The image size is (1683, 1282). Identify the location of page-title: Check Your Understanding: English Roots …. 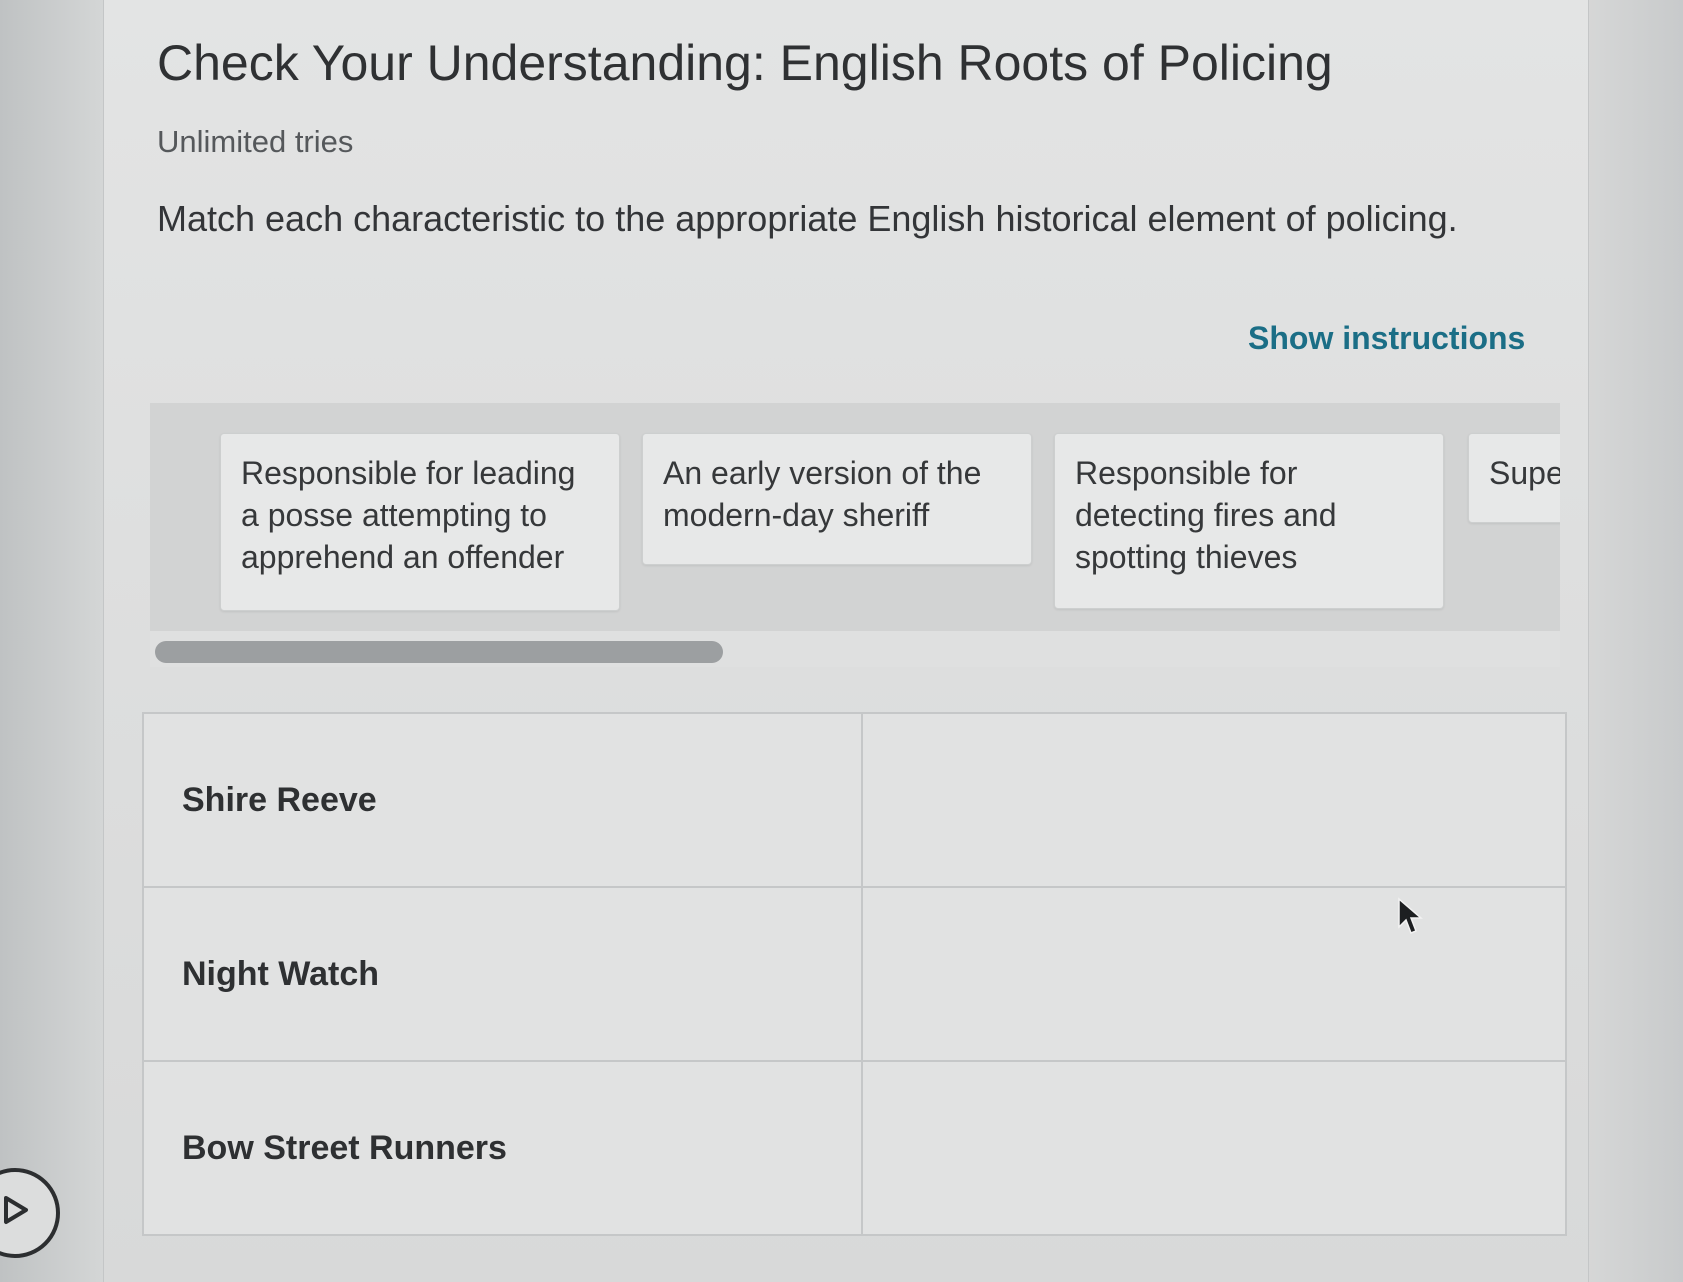
(745, 63).